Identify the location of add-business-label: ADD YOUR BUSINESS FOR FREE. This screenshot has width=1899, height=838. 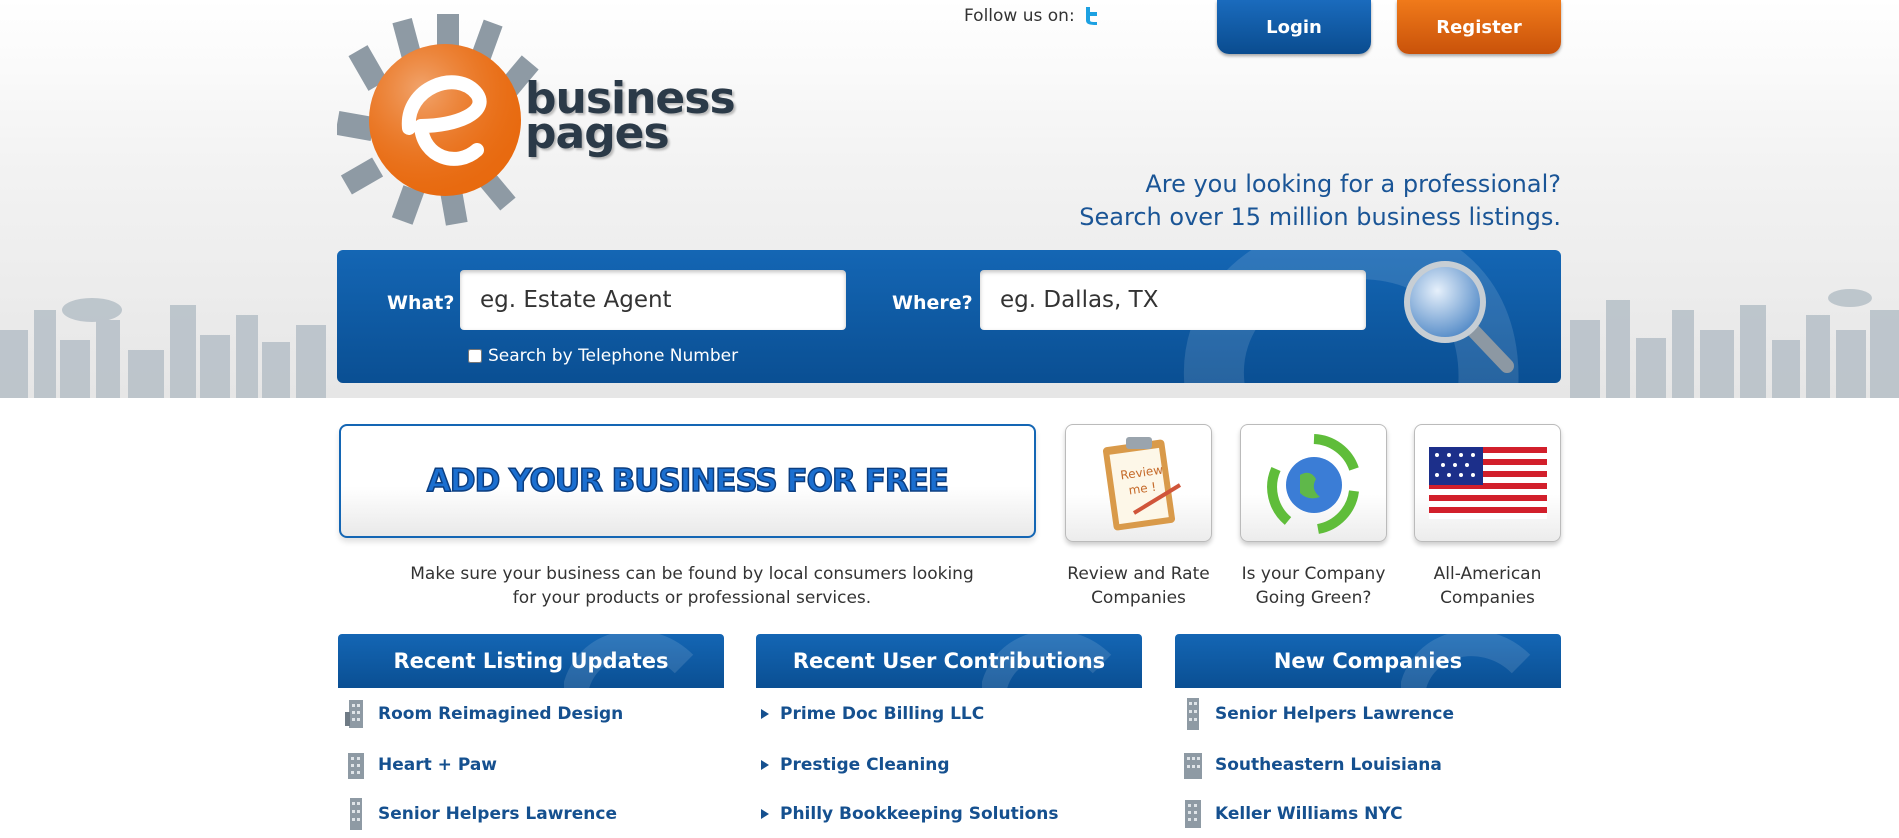
(688, 481).